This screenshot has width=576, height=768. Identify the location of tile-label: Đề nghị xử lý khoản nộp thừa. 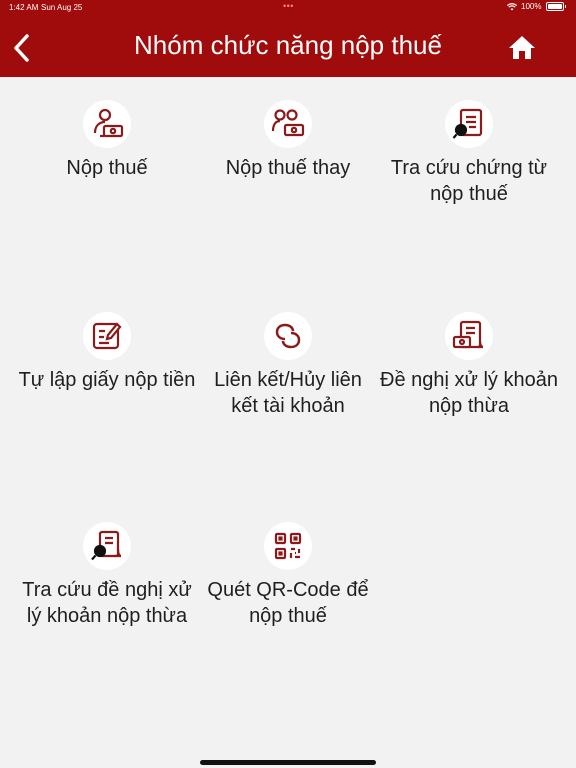
(469, 393).